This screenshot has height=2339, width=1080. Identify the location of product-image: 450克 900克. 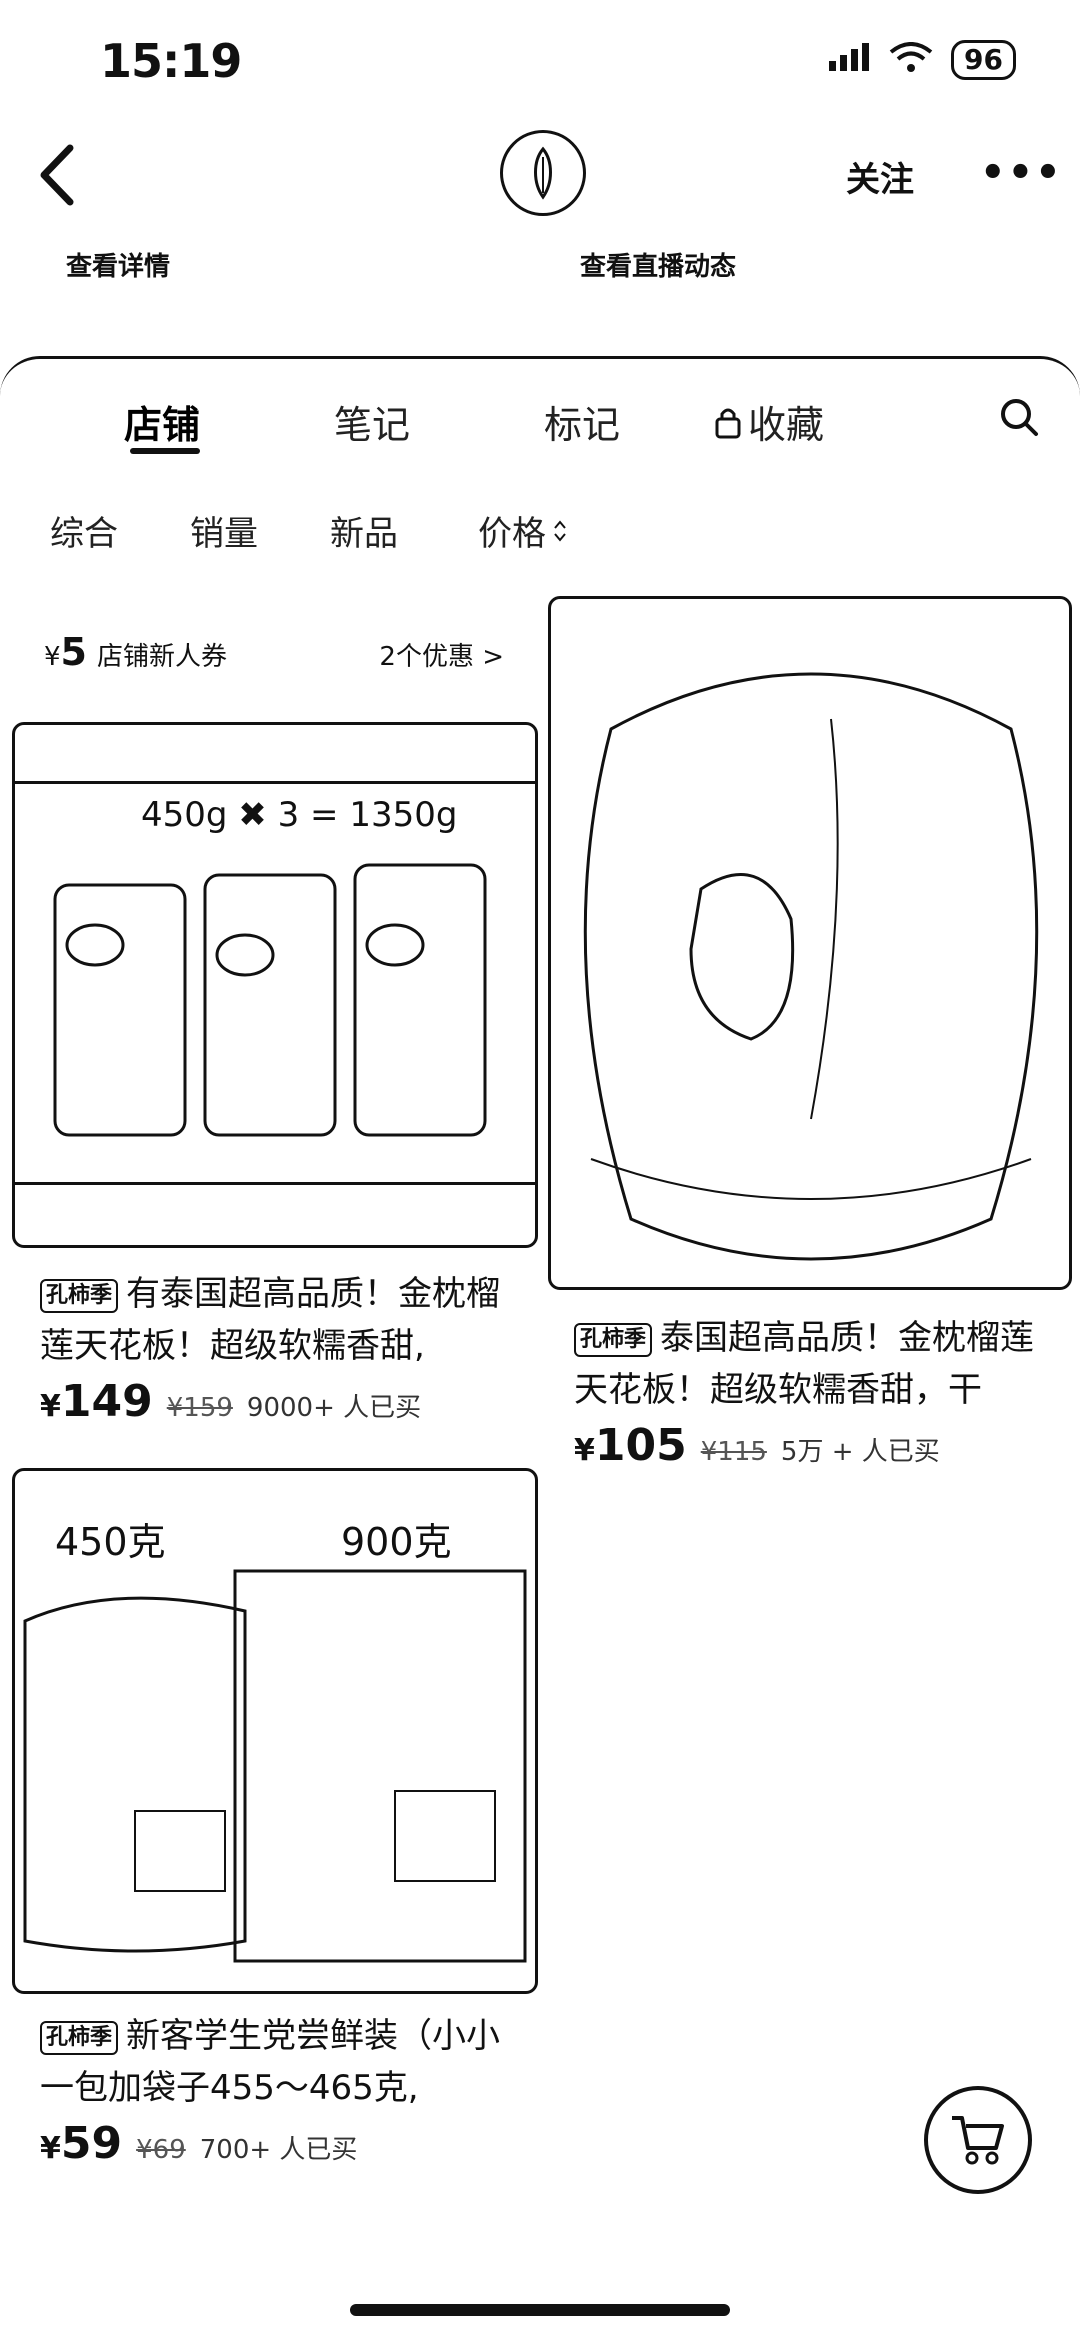
(275, 1731).